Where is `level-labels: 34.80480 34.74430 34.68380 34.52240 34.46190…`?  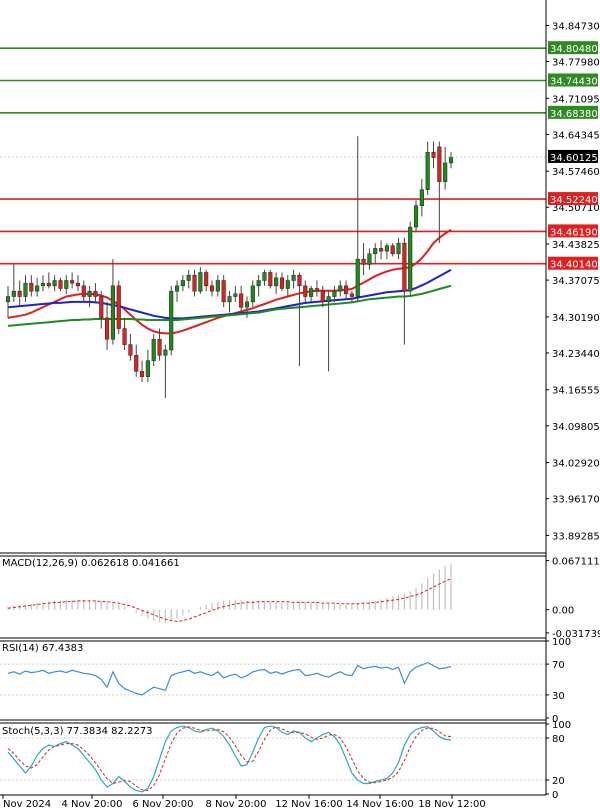
level-labels: 34.80480 34.74430 34.68380 34.52240 34.46190… is located at coordinates (573, 156).